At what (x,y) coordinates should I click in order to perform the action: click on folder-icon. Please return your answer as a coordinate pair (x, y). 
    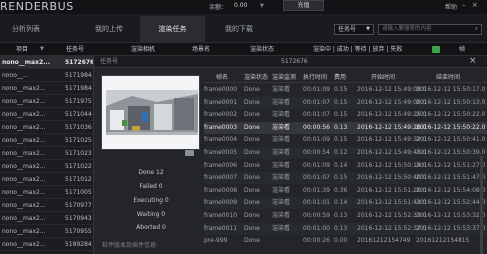
    Looking at the image, I should click on (189, 153).